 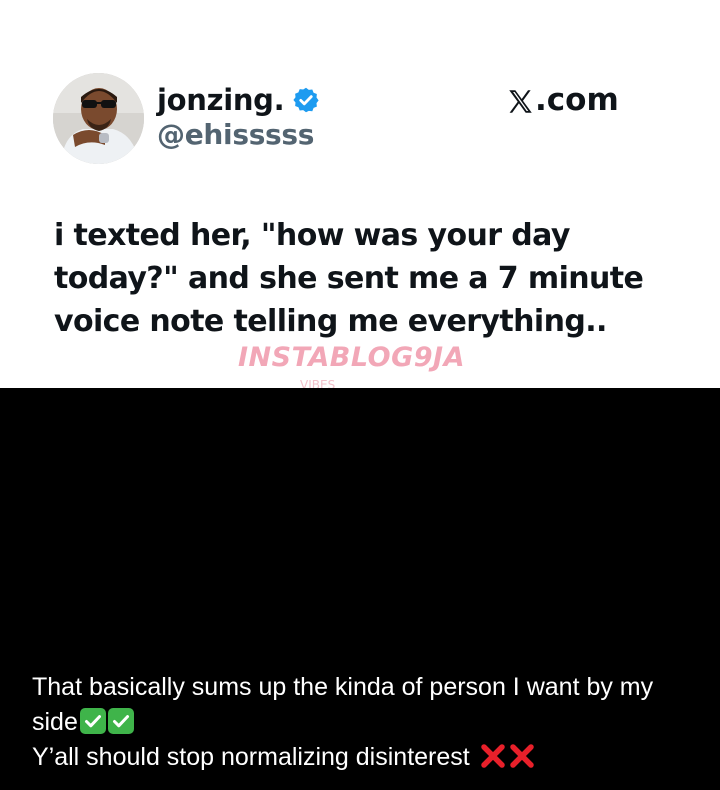 I want to click on user-handle: @ehisssss, so click(x=235, y=134).